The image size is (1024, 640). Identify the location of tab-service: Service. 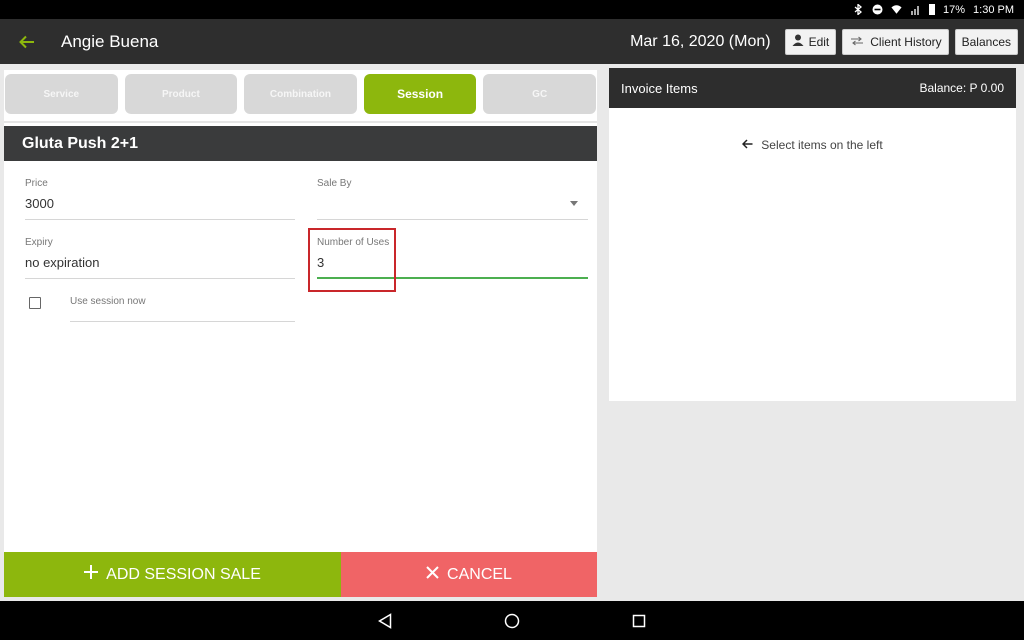
(61, 94).